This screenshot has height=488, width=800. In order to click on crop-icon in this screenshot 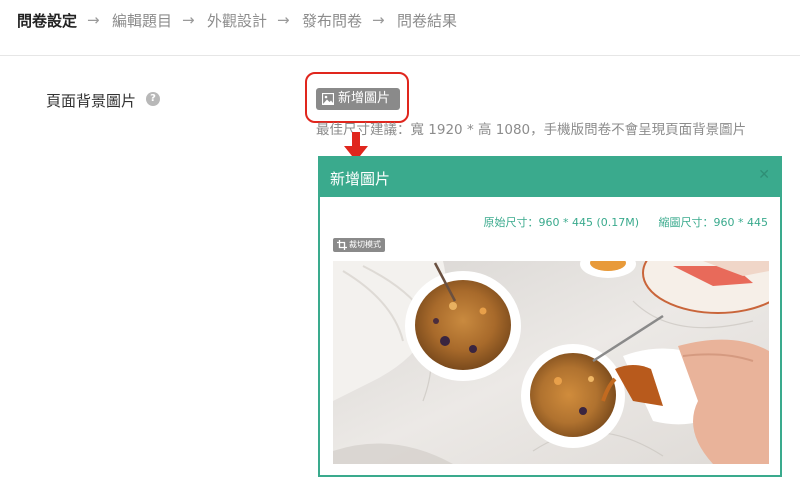, I will do `click(342, 245)`.